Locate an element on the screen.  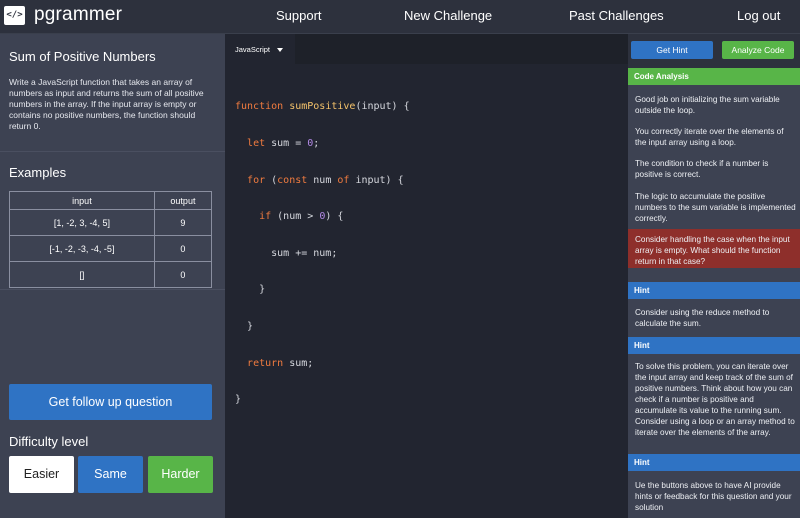
code-line: sum += num; is located at coordinates (286, 253).